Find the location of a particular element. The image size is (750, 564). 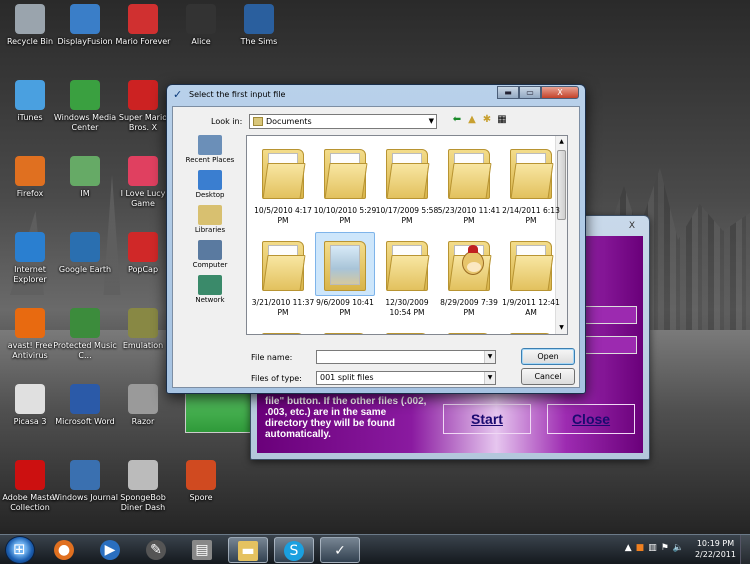

file-item: 8/29/2009 7:39 PM is located at coordinates (469, 275).